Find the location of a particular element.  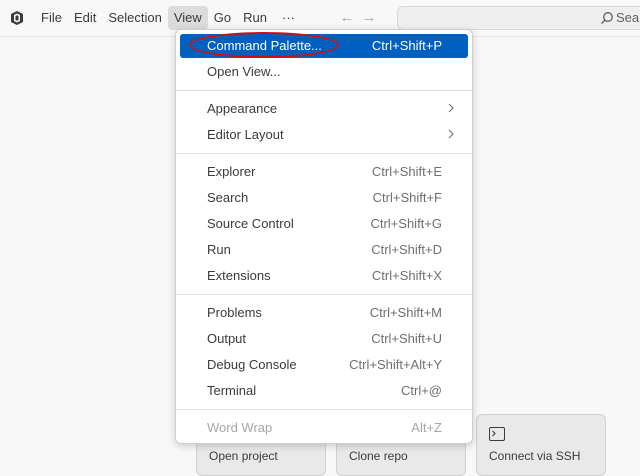

menu-item-shortcut: Ctrl+Shift+D is located at coordinates (406, 249).